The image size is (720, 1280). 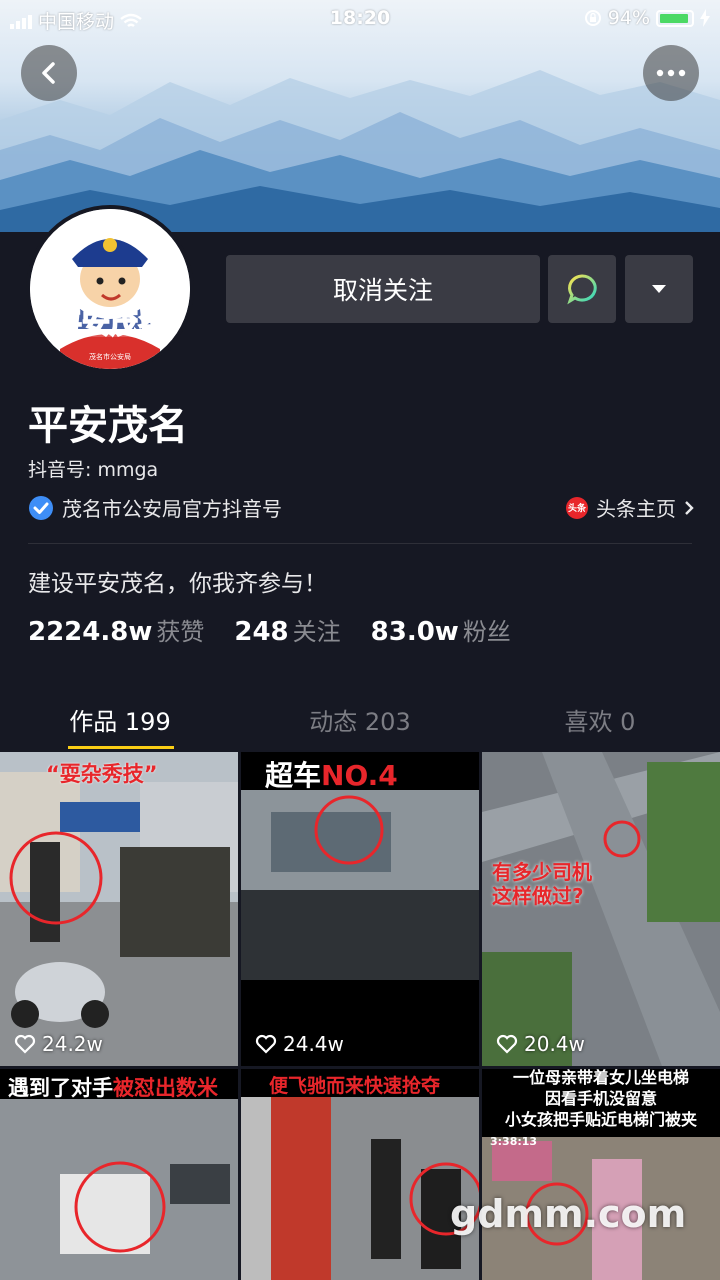 I want to click on stat-label: 粉丝, so click(x=486, y=632).